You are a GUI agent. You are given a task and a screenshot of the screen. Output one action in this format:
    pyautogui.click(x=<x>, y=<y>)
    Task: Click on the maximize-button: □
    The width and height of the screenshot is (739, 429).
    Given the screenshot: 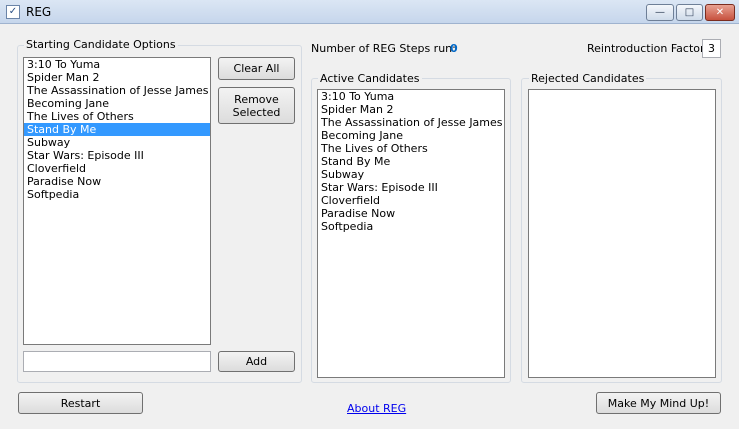 What is the action you would take?
    pyautogui.click(x=689, y=12)
    